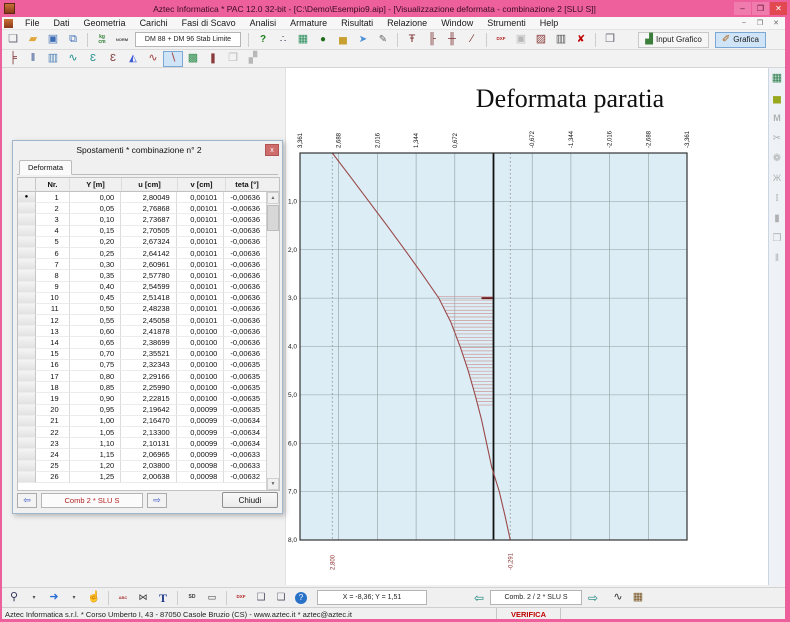  What do you see at coordinates (147, 150) in the screenshot?
I see `dialog-title-bar: Spostamenti * combinazione n° 2 x` at bounding box center [147, 150].